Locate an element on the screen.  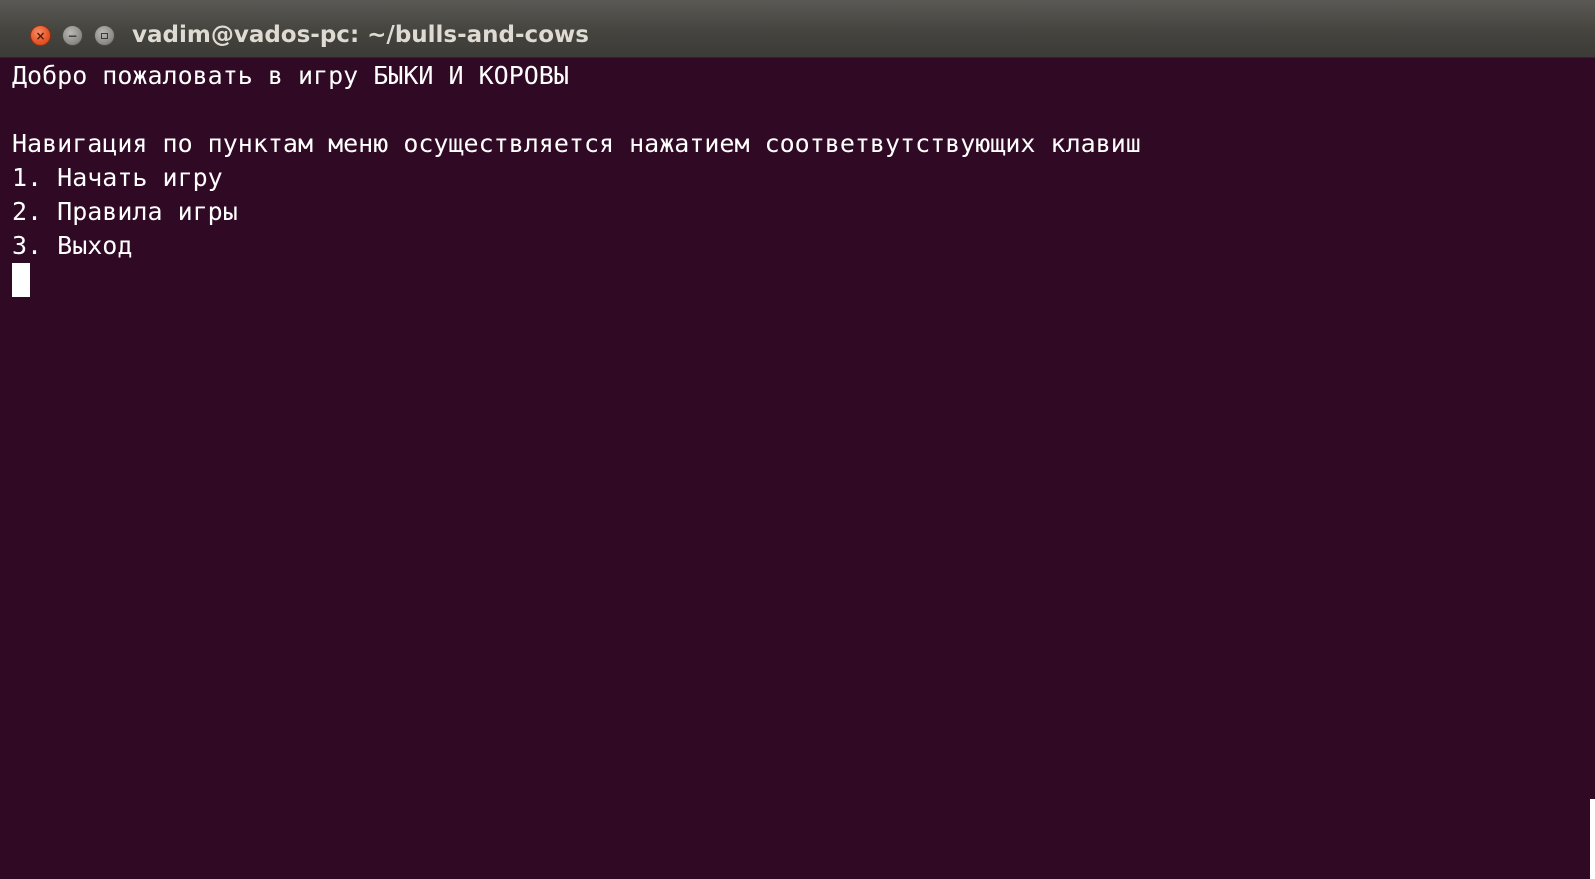
minimize-window-button: − is located at coordinates (72, 35).